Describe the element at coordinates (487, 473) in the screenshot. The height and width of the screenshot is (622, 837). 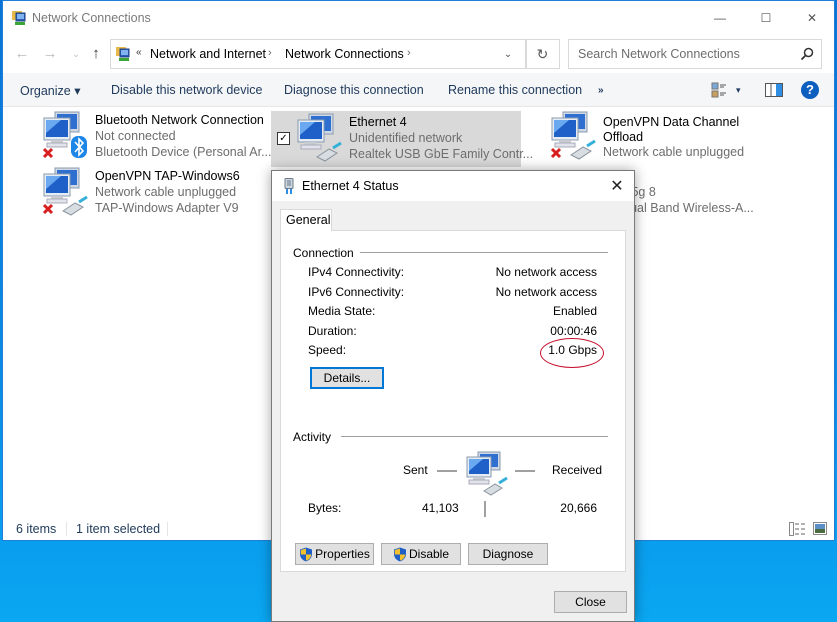
I see `network-activity-icon` at that location.